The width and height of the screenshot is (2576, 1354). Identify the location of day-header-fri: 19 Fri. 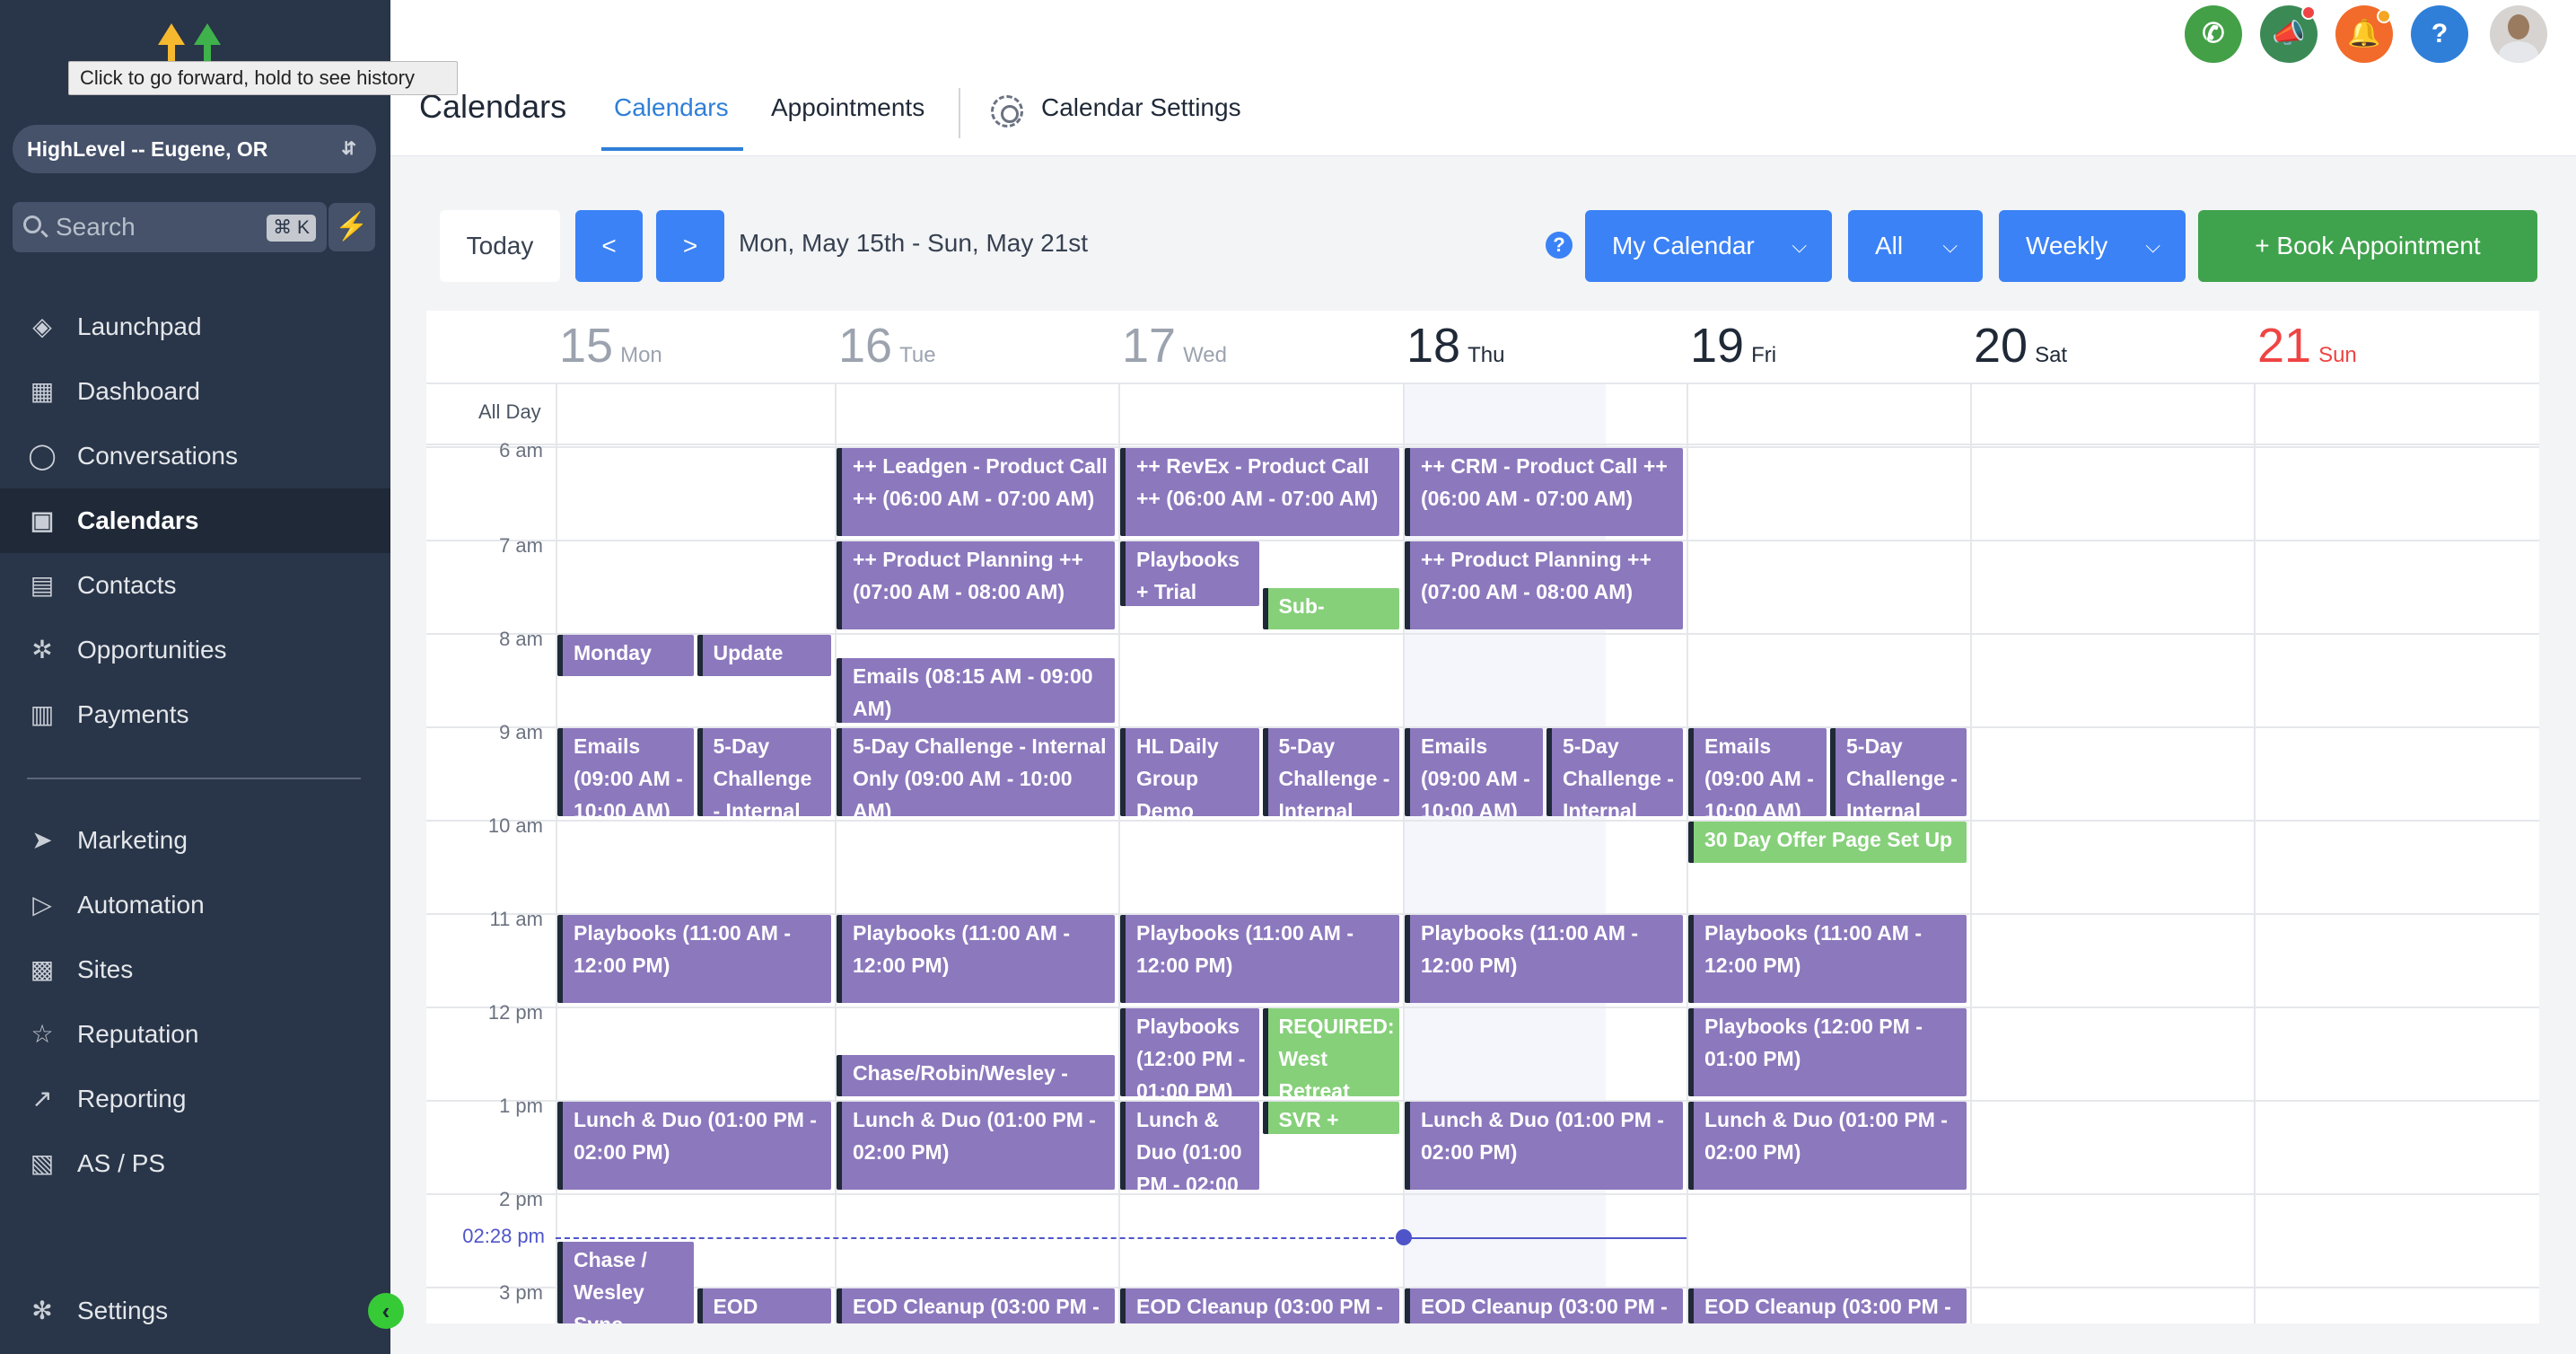
(1733, 350).